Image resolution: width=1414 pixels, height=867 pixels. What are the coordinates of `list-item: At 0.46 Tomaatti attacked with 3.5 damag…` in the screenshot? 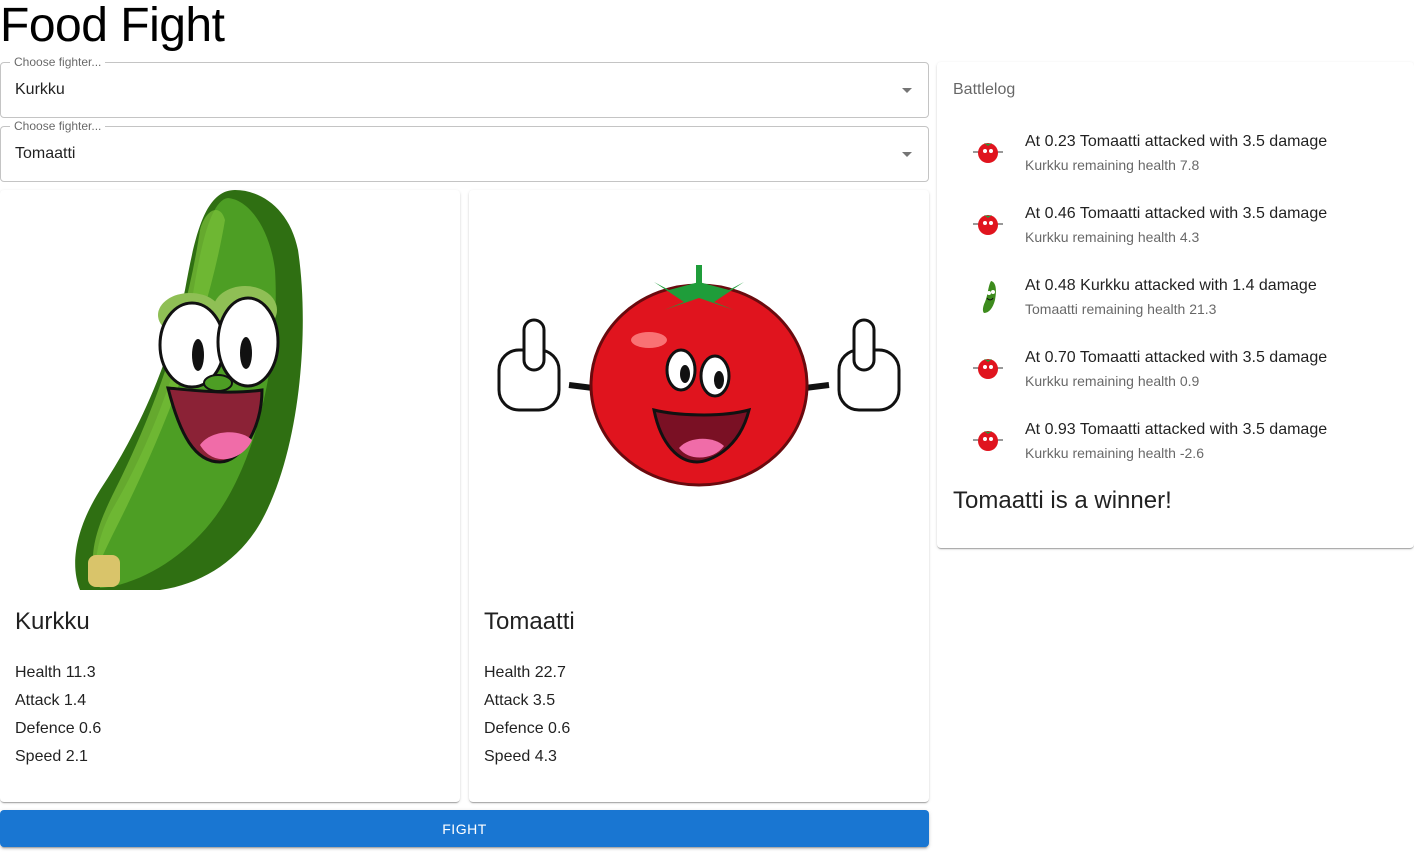 It's located at (1175, 228).